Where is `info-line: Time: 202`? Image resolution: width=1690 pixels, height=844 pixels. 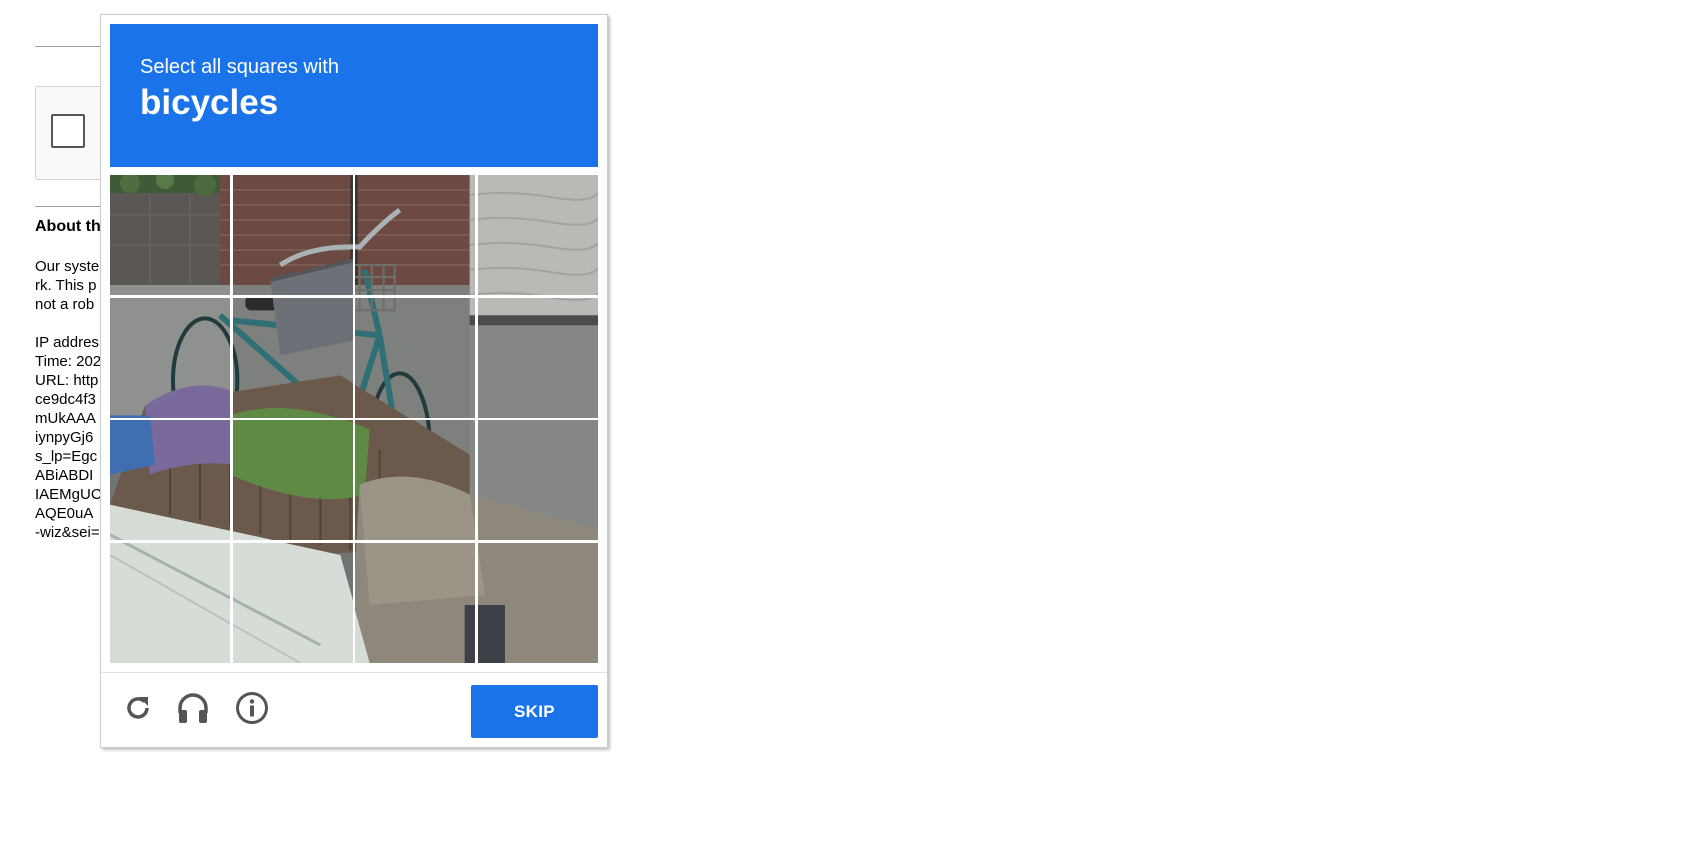
info-line: Time: 202 is located at coordinates (68, 361).